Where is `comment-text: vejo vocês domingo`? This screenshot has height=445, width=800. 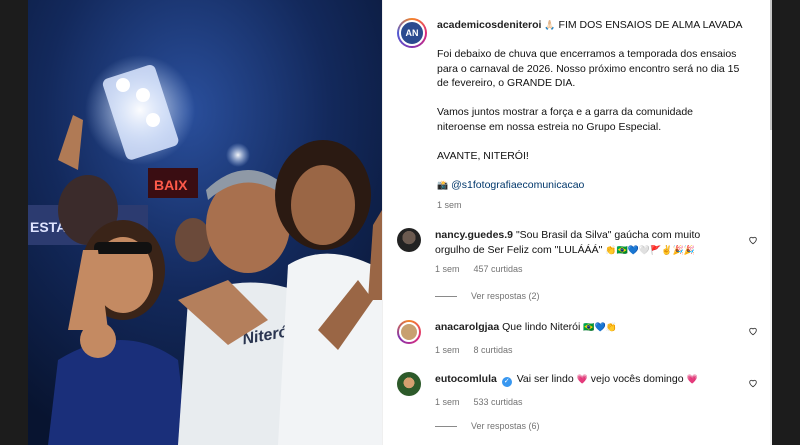
comment-text: vejo vocês domingo is located at coordinates (637, 379).